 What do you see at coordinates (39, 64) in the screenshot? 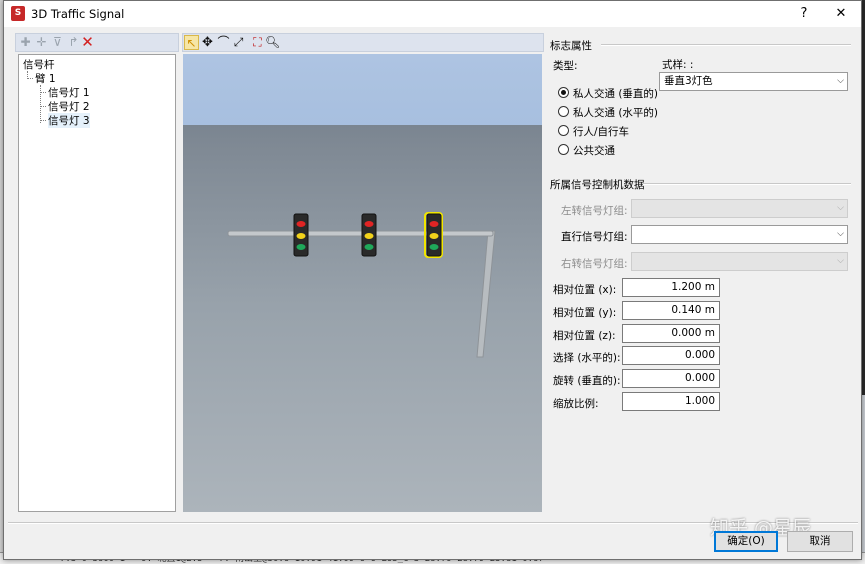
I see `tree-item-pole: 信号杆` at bounding box center [39, 64].